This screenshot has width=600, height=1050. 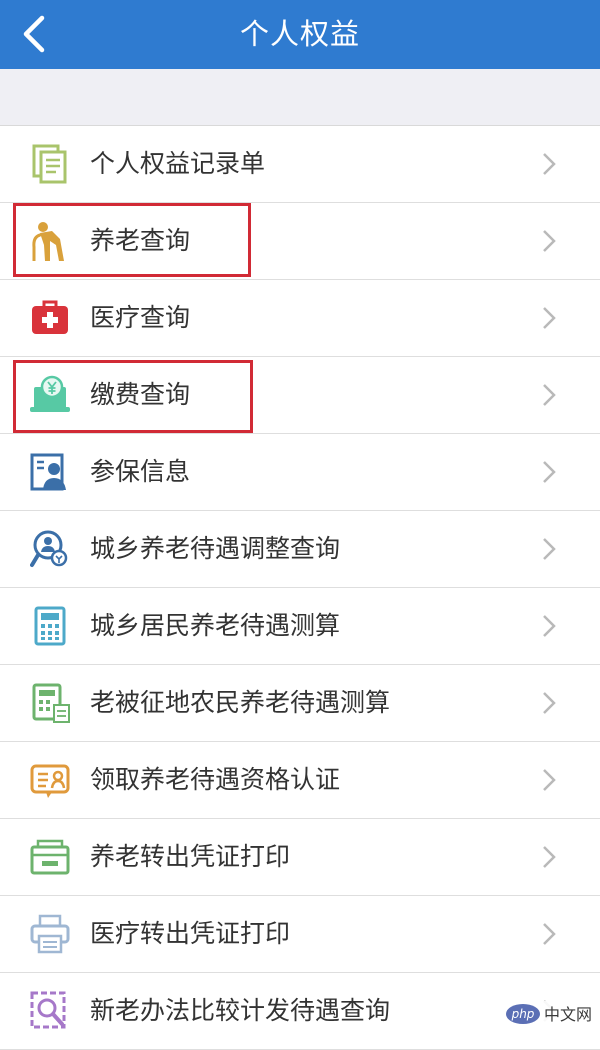 I want to click on menu-item-pension-adjustment: 城乡养老待遇调整查询, so click(x=300, y=549).